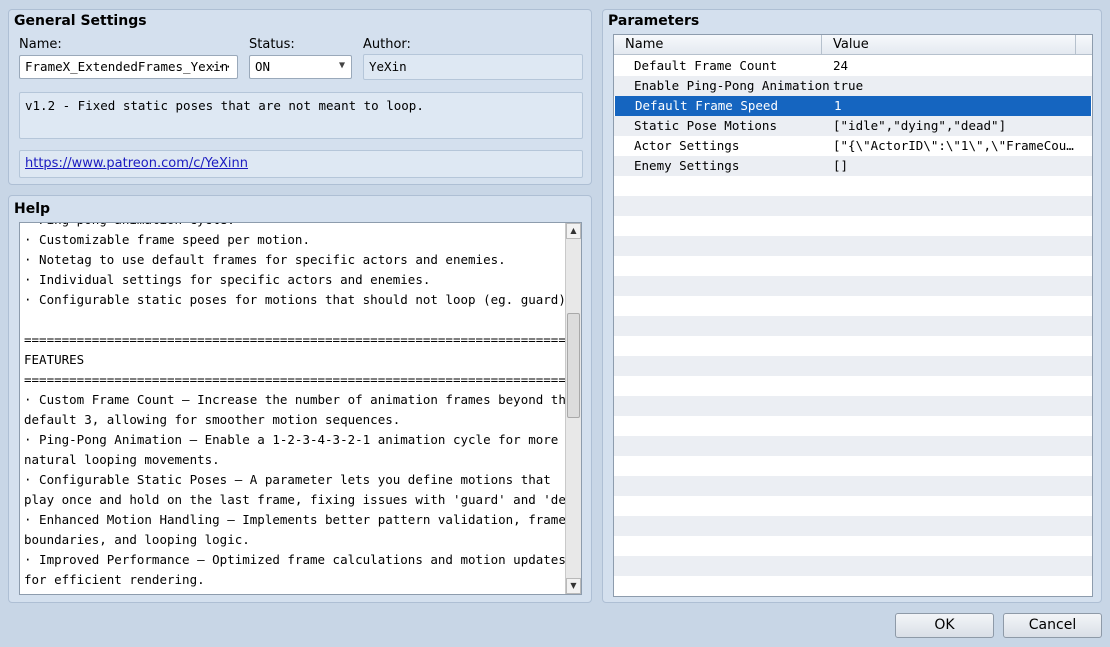  Describe the element at coordinates (167, 239) in the screenshot. I see `help-line: · Customizable frame speed per motion.` at that location.